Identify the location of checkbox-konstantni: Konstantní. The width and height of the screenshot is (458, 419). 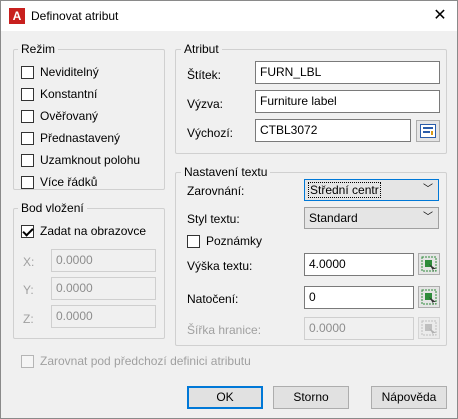
(59, 94).